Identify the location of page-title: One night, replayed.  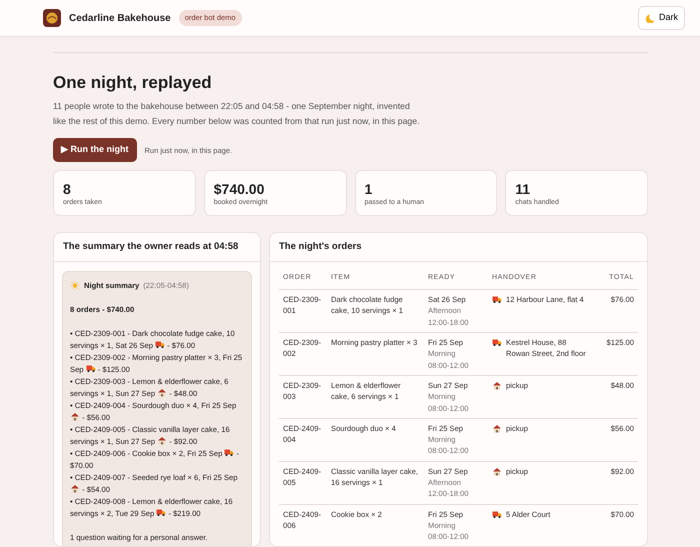
(133, 83).